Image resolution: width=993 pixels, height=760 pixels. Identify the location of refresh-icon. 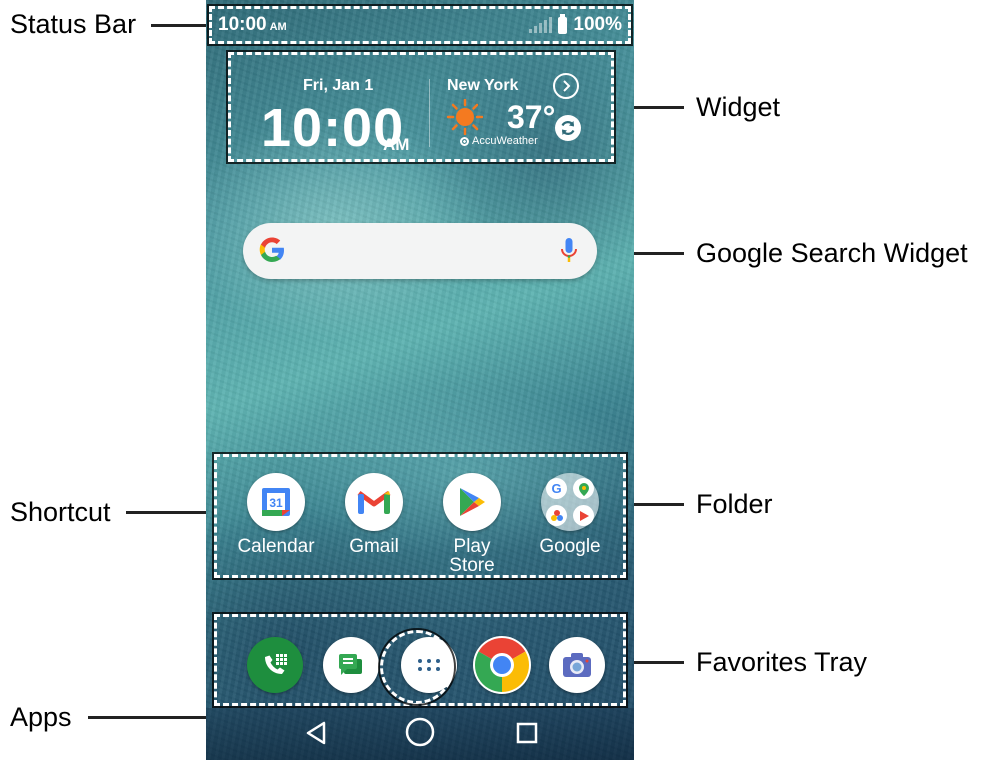
(568, 128).